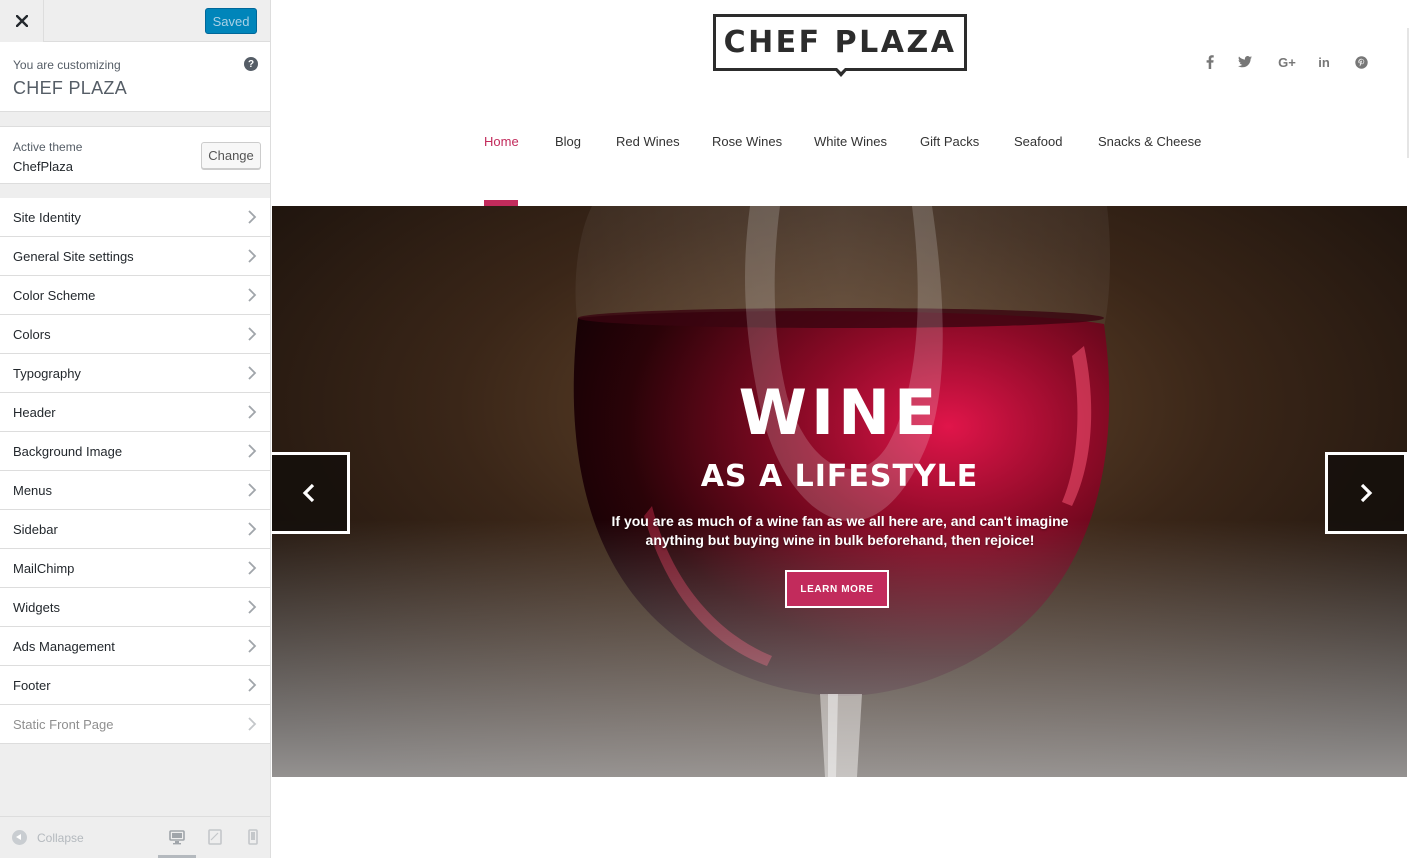  I want to click on collapse-icon, so click(19, 837).